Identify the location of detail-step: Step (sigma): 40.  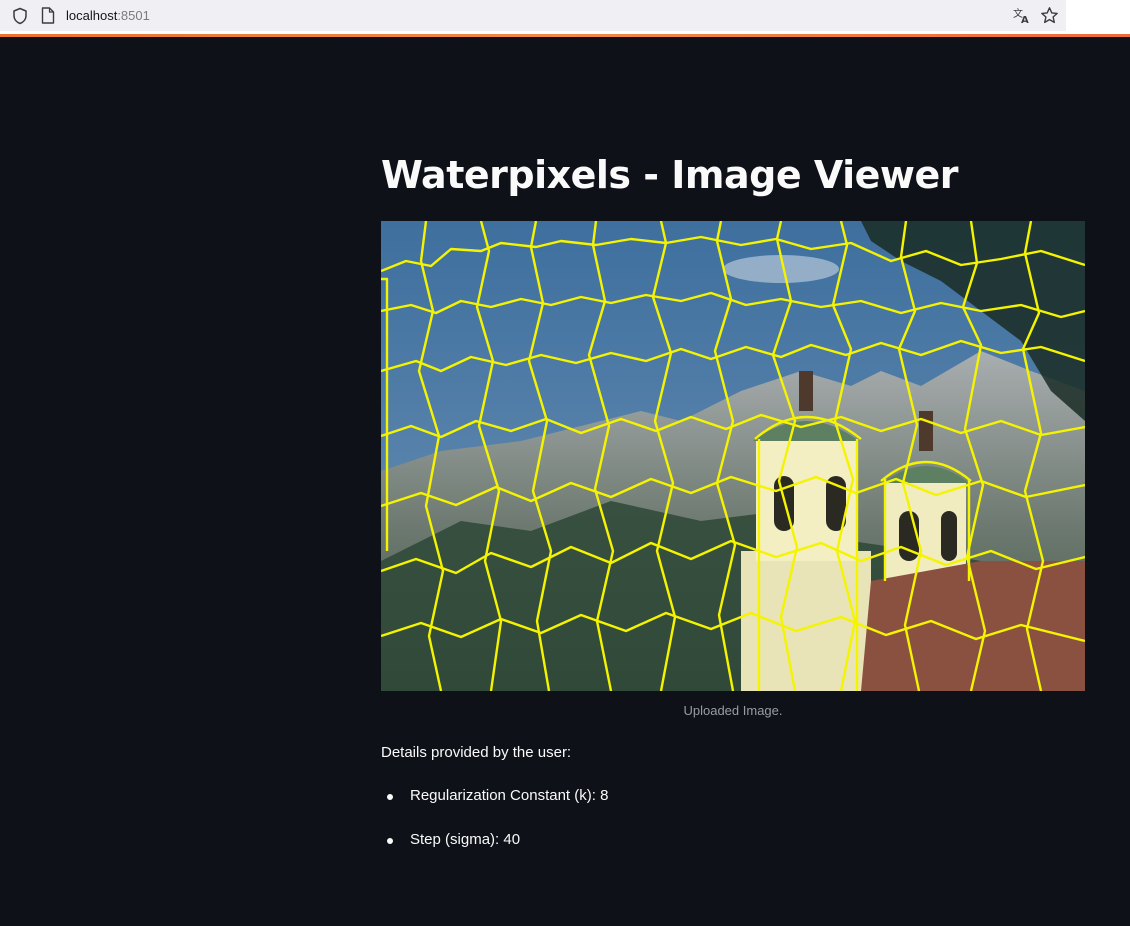
(465, 839).